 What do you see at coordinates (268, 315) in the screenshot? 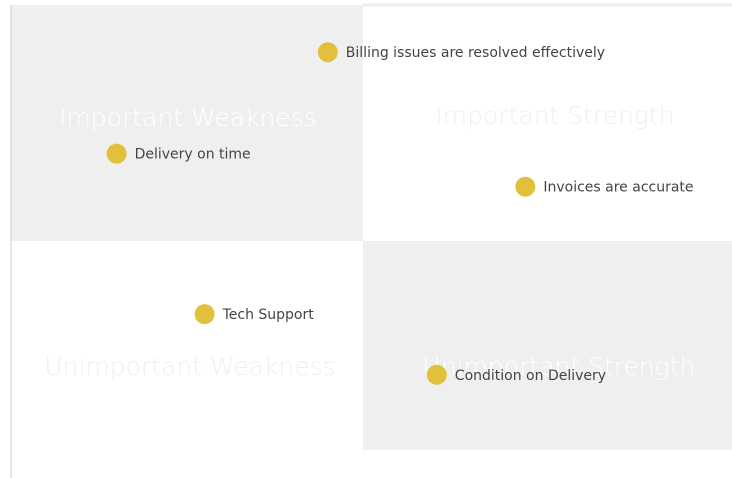
I see `data-point-label: Tech Support` at bounding box center [268, 315].